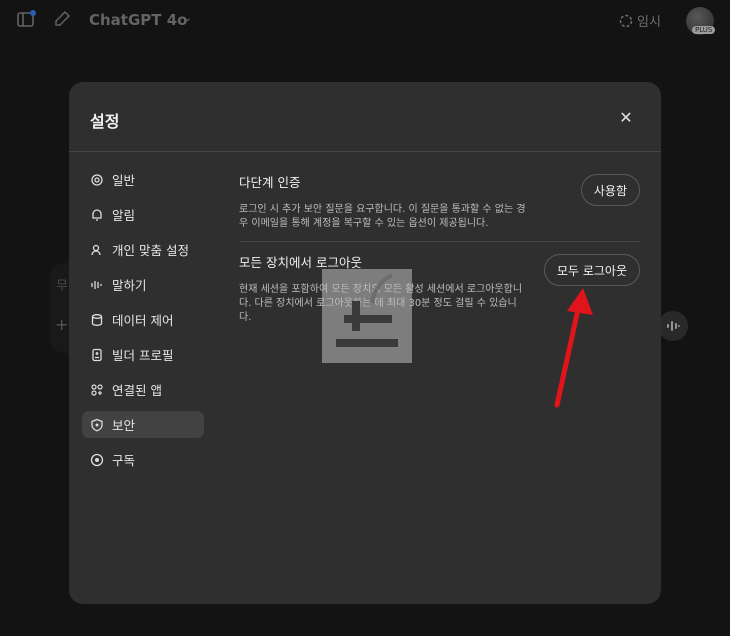 The width and height of the screenshot is (730, 636). Describe the element at coordinates (124, 215) in the screenshot. I see `nav-item-label: 알림` at that location.